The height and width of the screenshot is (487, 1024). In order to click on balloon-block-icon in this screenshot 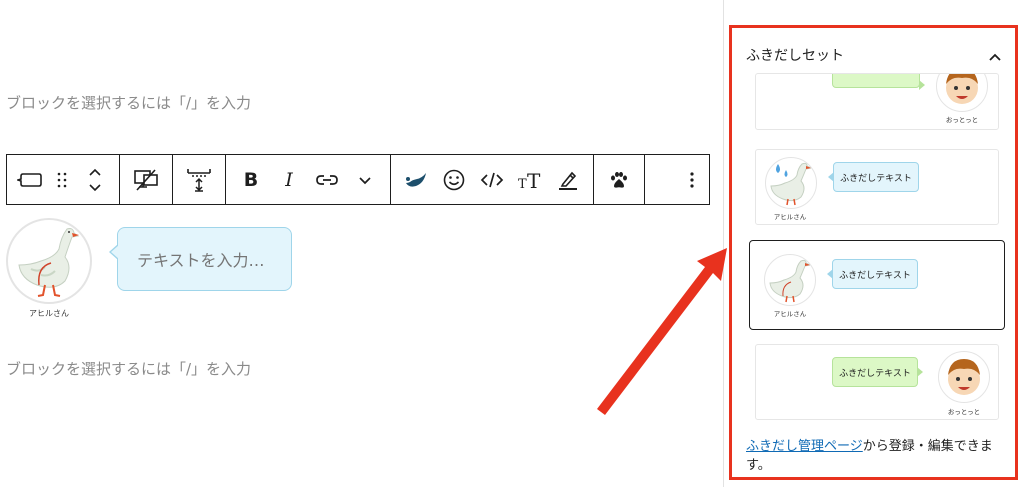, I will do `click(30, 179)`.